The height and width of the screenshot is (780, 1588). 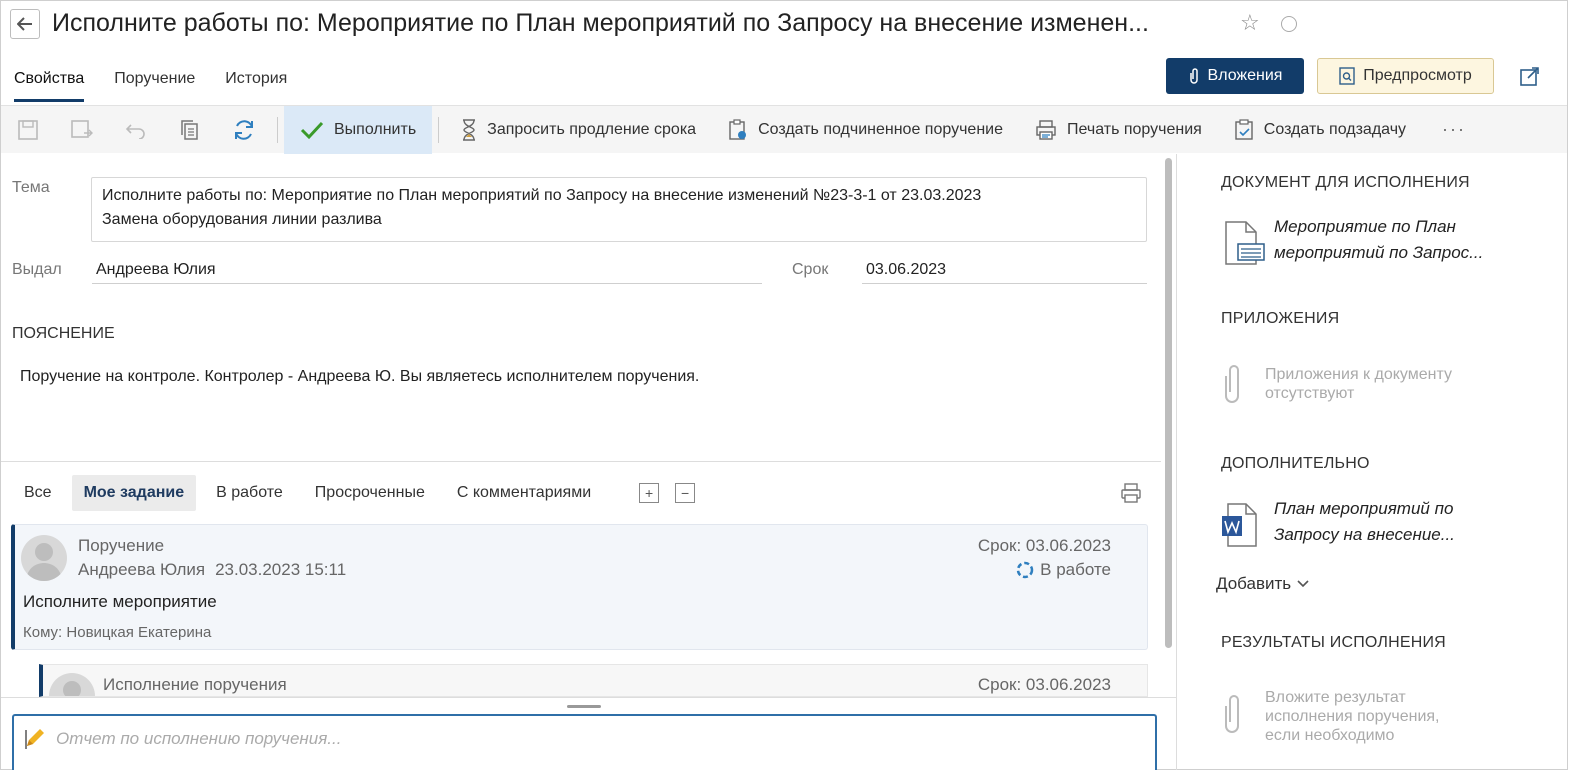 What do you see at coordinates (427, 272) in the screenshot?
I see `issued-field: Андреева Юлия` at bounding box center [427, 272].